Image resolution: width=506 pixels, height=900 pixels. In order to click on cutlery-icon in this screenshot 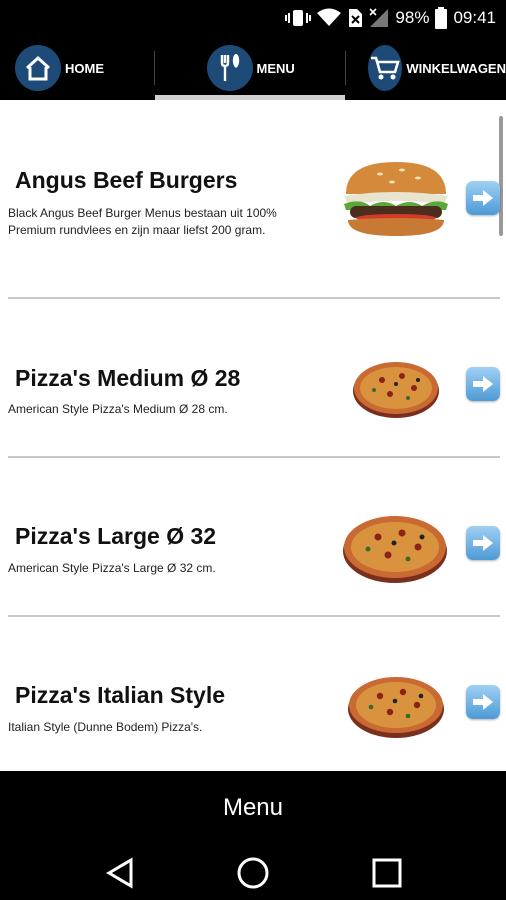, I will do `click(229, 68)`.